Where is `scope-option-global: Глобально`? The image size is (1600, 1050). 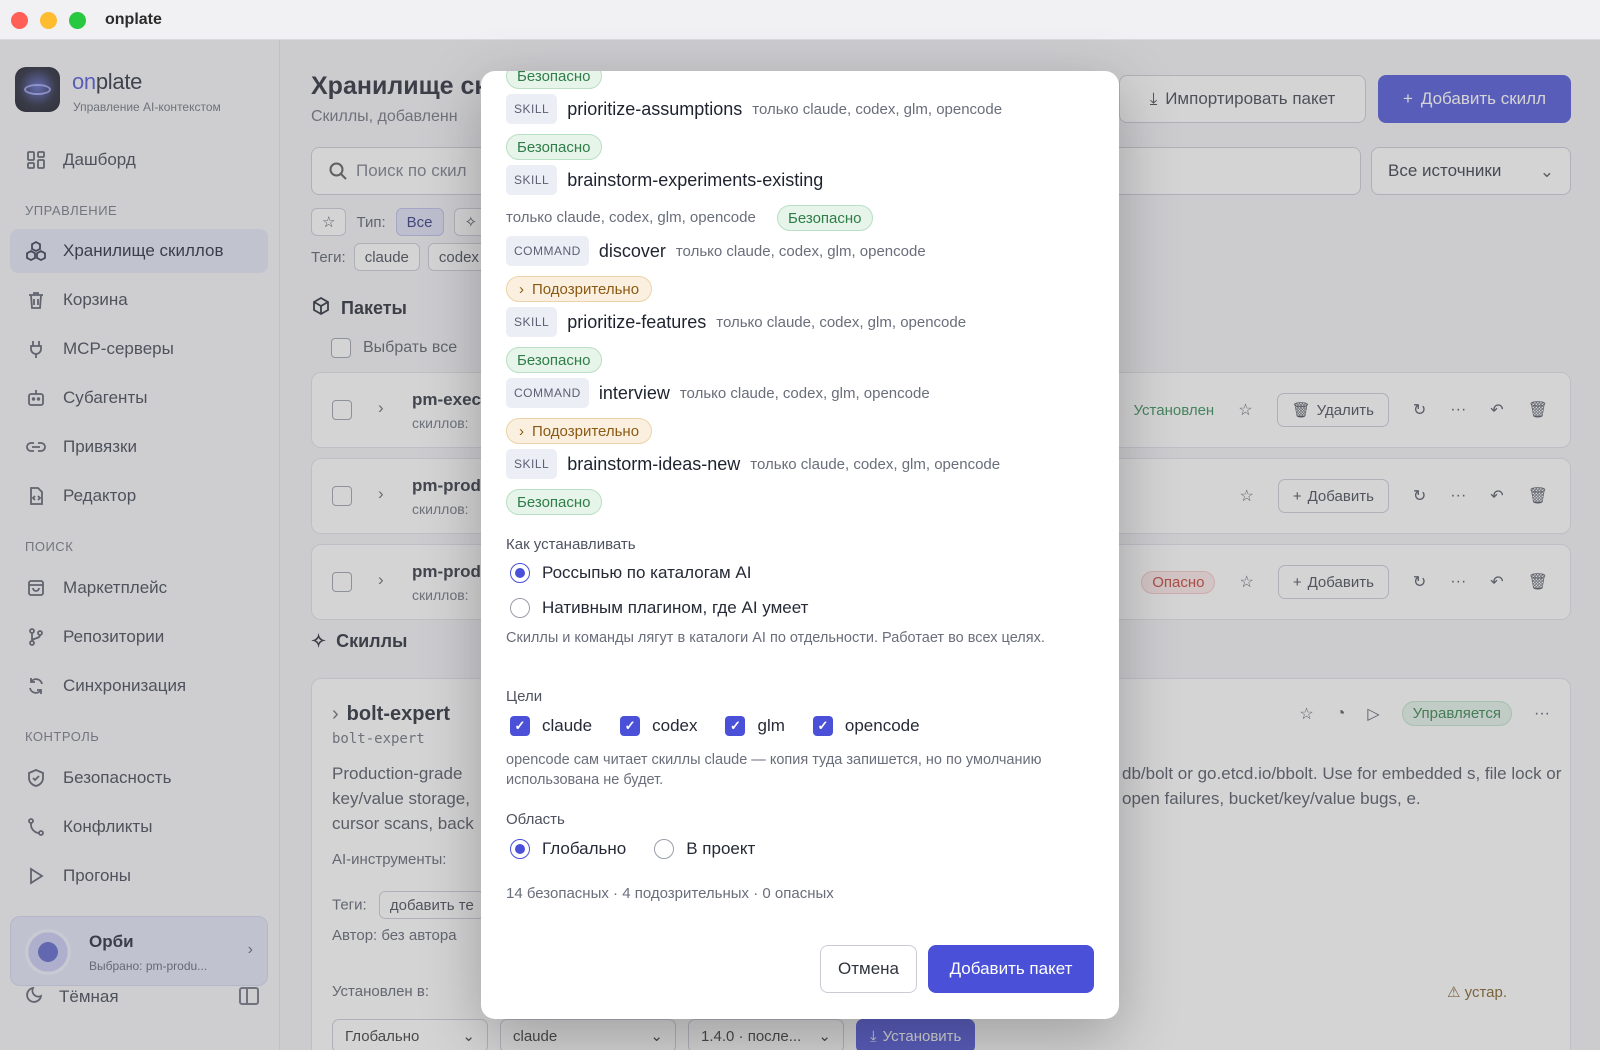
scope-option-global: Глобально is located at coordinates (568, 849).